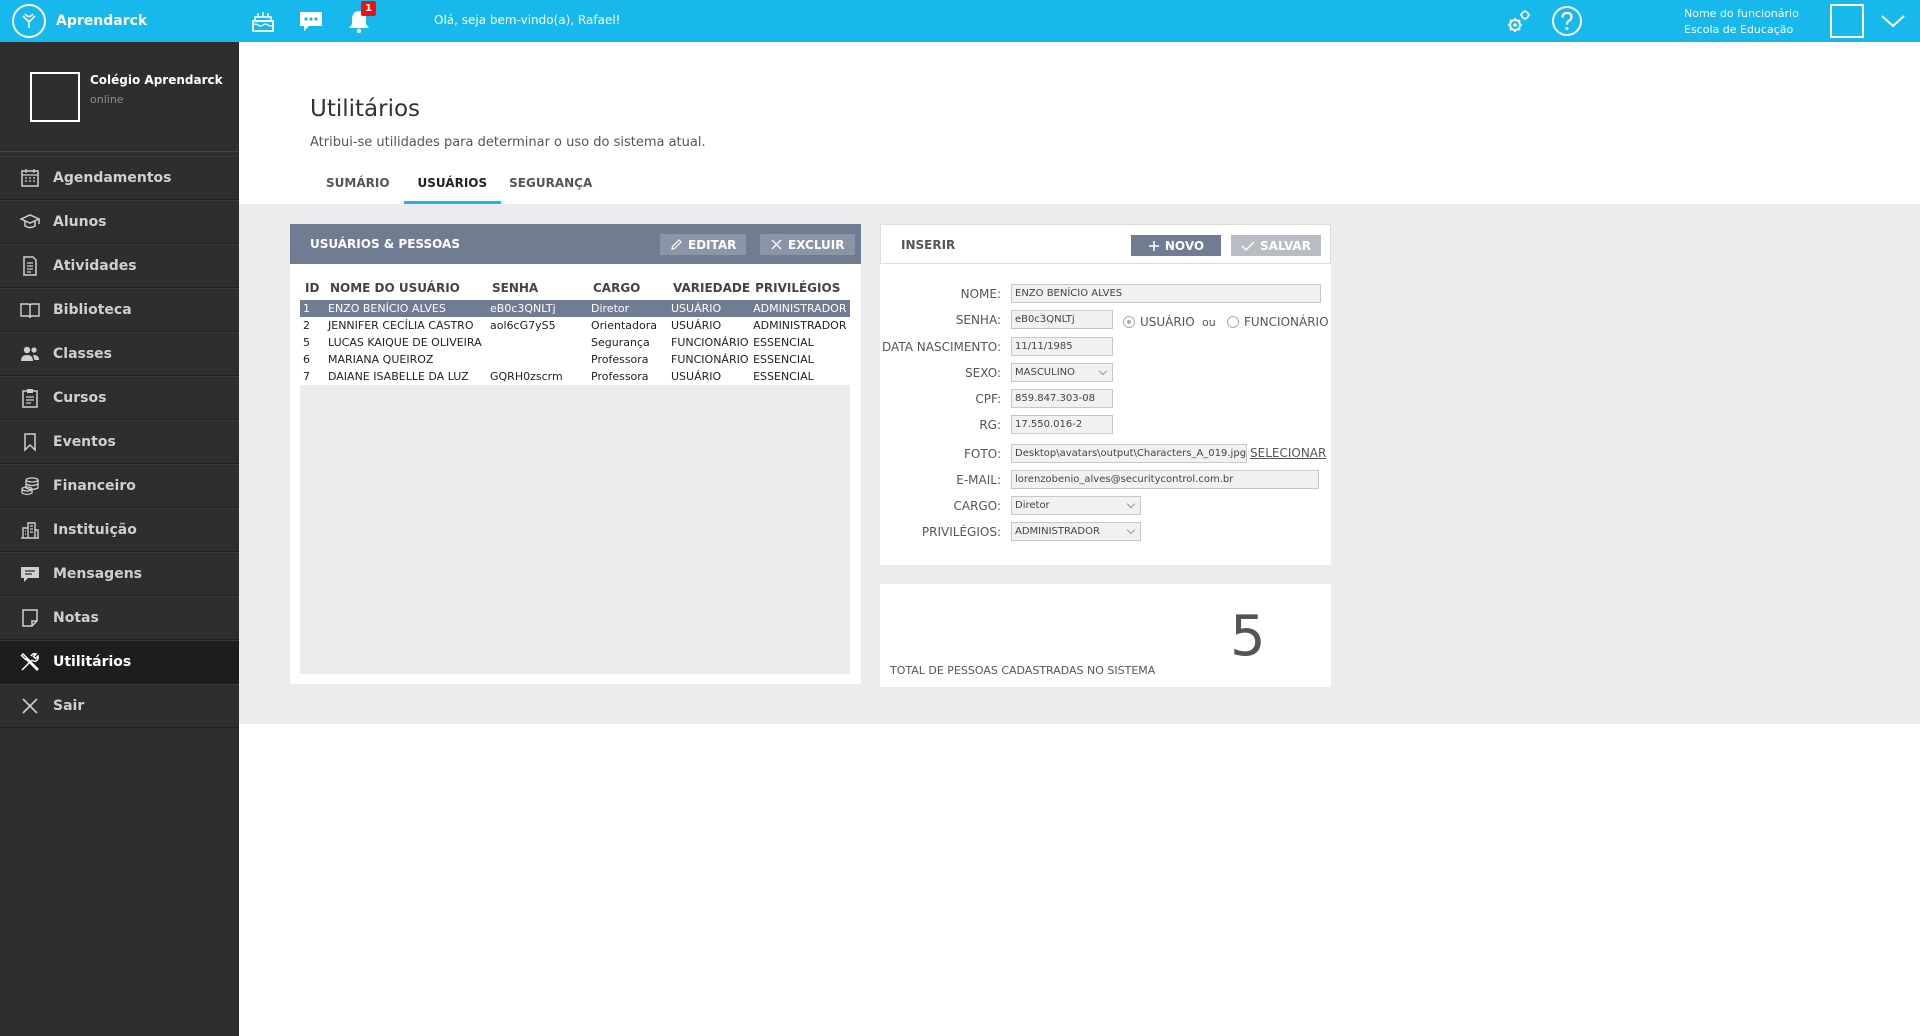 This screenshot has width=1920, height=1036. Describe the element at coordinates (816, 244) in the screenshot. I see `delete-button-label: EXCLUIR` at that location.